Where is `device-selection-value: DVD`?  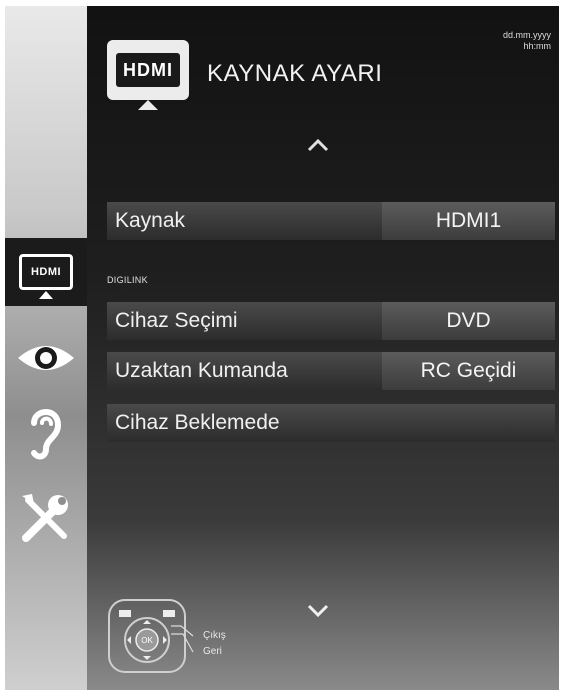 device-selection-value: DVD is located at coordinates (468, 321).